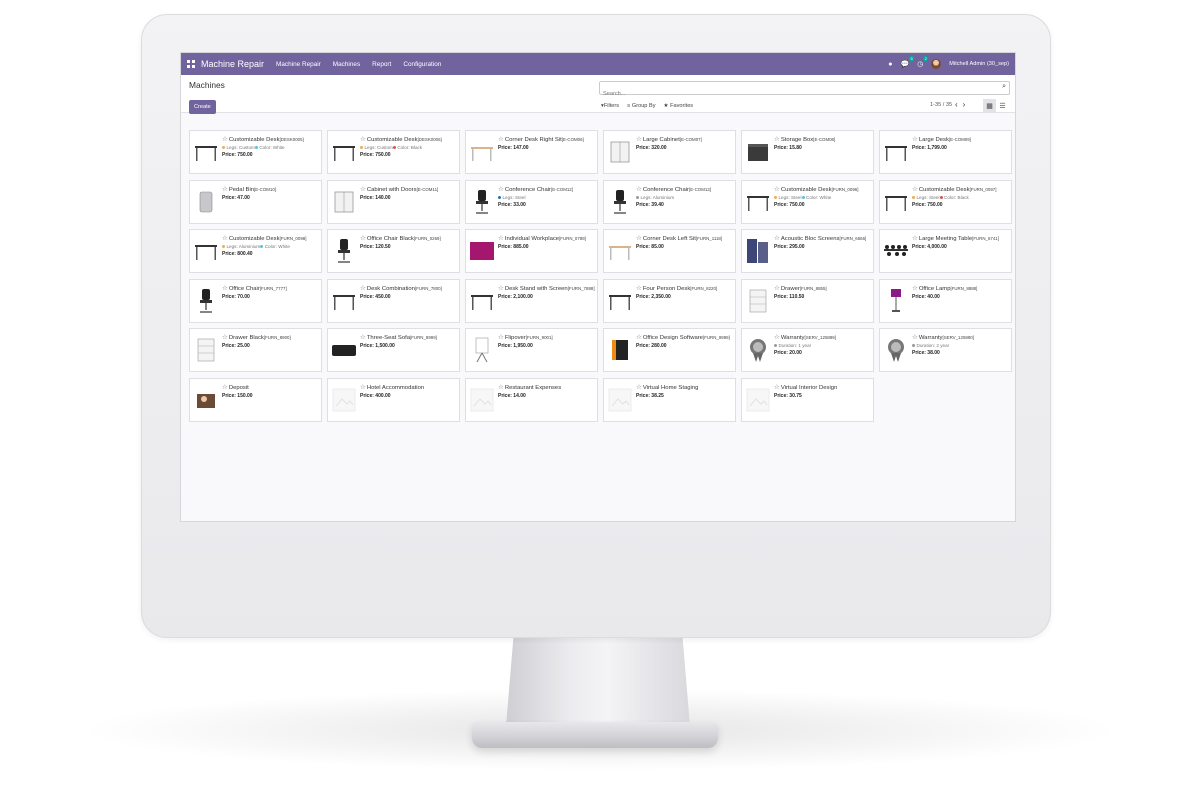 This screenshot has width=1200, height=800. What do you see at coordinates (641, 106) in the screenshot?
I see `group-by-button: ≡ Group By` at bounding box center [641, 106].